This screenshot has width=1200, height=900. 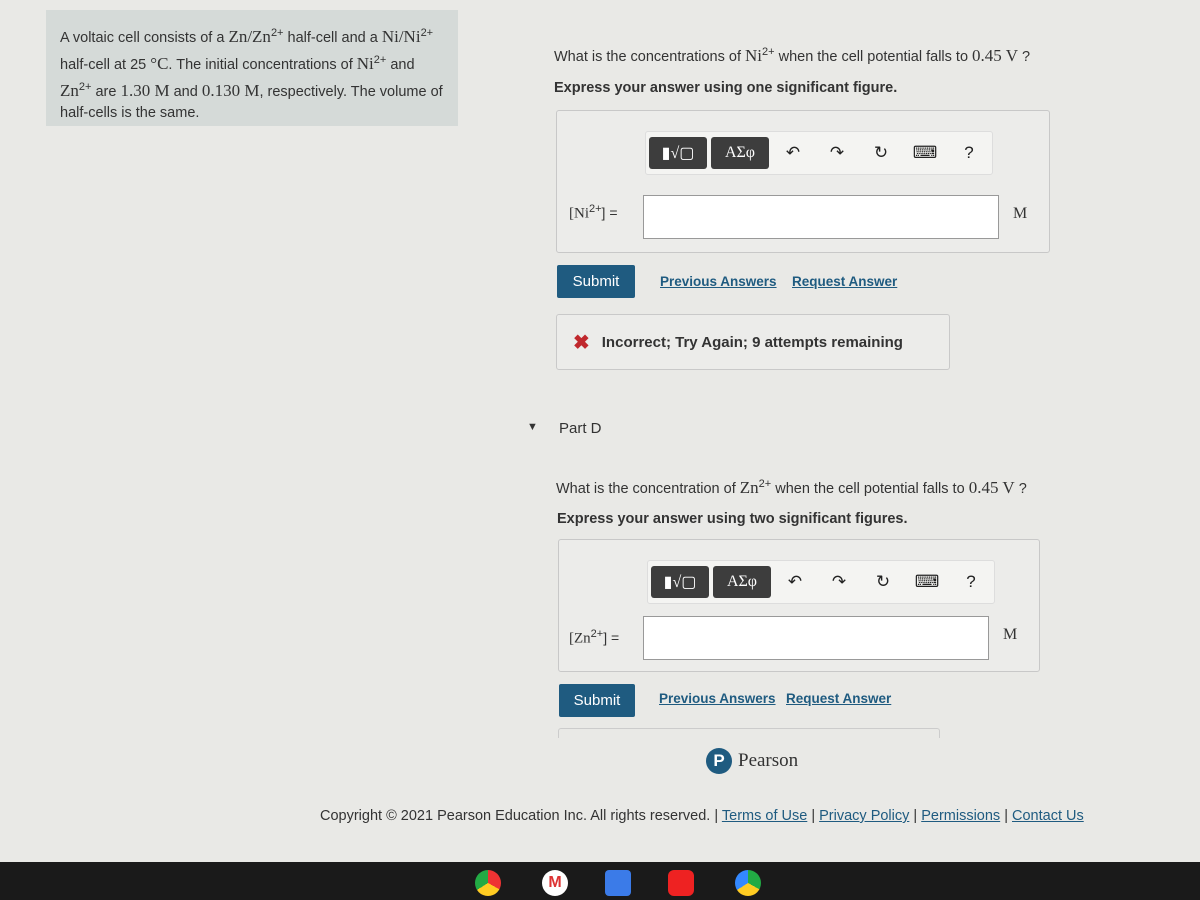 What do you see at coordinates (532, 427) in the screenshot?
I see `collapse-triangle-icon: ▼` at bounding box center [532, 427].